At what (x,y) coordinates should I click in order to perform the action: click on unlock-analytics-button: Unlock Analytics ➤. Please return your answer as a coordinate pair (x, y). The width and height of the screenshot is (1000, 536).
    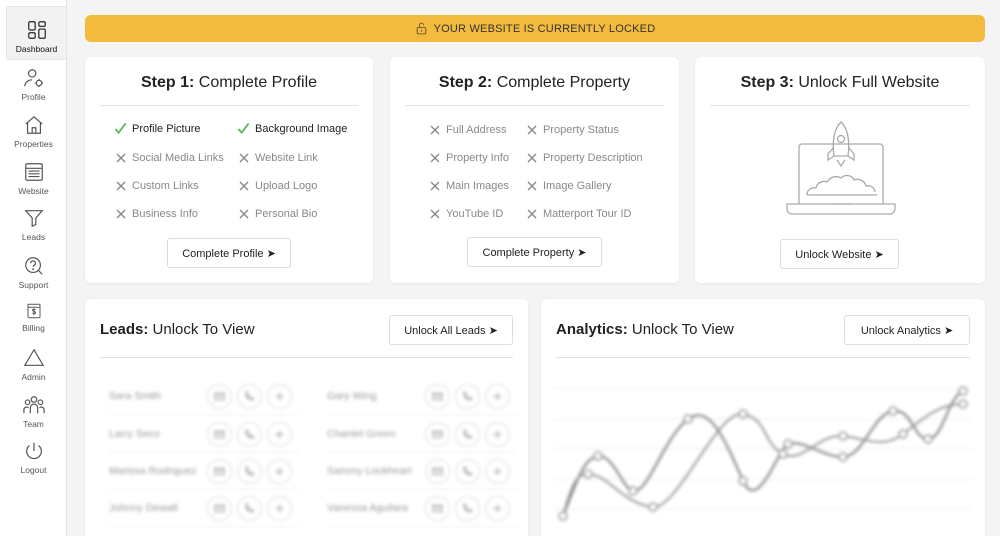
    Looking at the image, I should click on (907, 330).